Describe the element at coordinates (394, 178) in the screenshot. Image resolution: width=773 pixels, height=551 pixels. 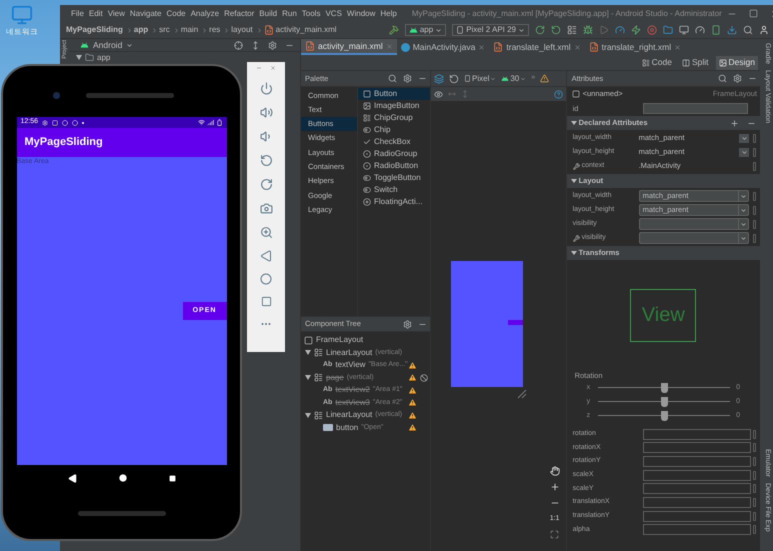
I see `palette-item: ToggleButton` at that location.